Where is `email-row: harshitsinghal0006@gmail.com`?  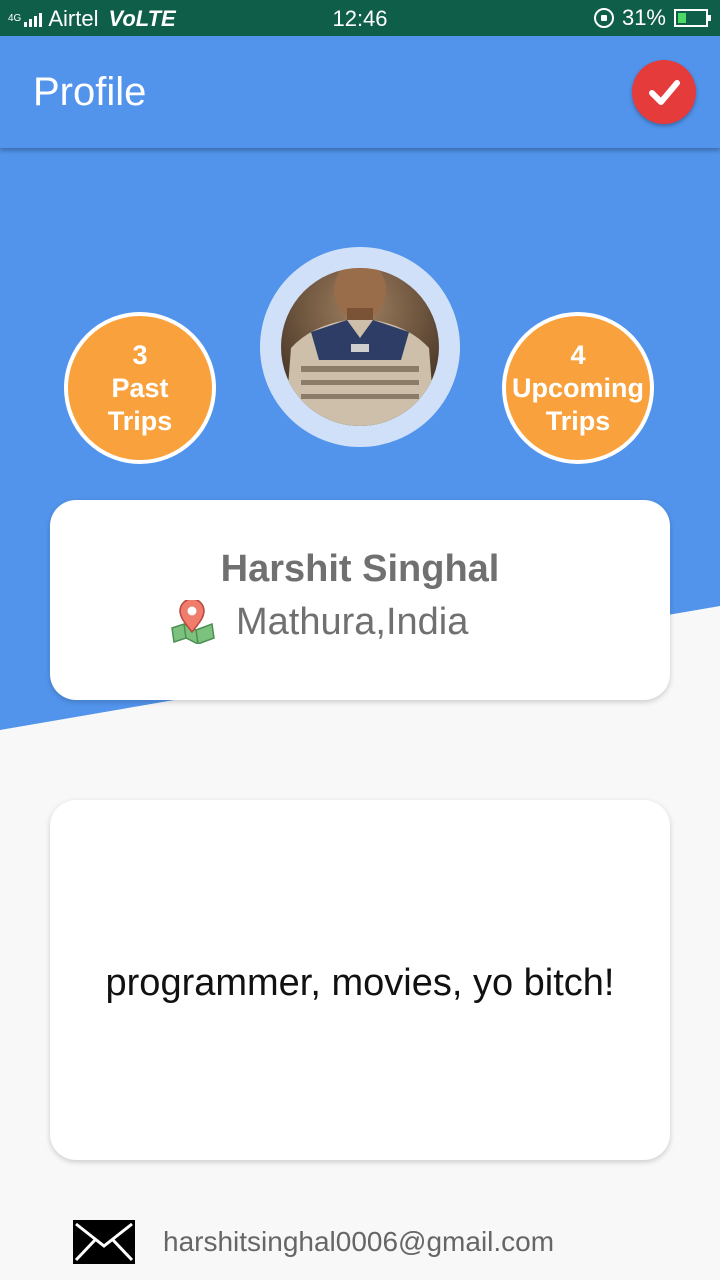
email-row: harshitsinghal0006@gmail.com is located at coordinates (313, 1242).